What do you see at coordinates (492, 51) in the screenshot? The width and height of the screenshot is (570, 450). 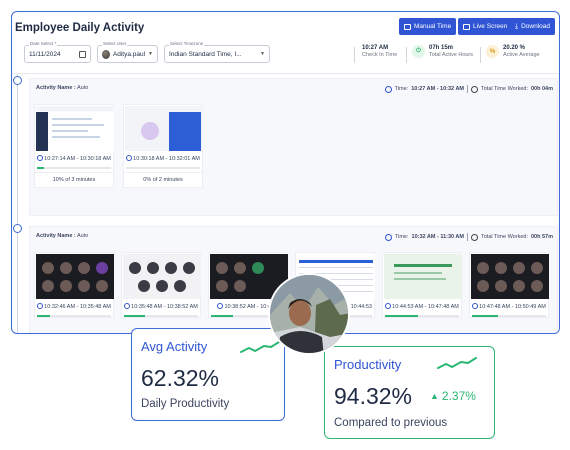 I see `percent-icon: %` at bounding box center [492, 51].